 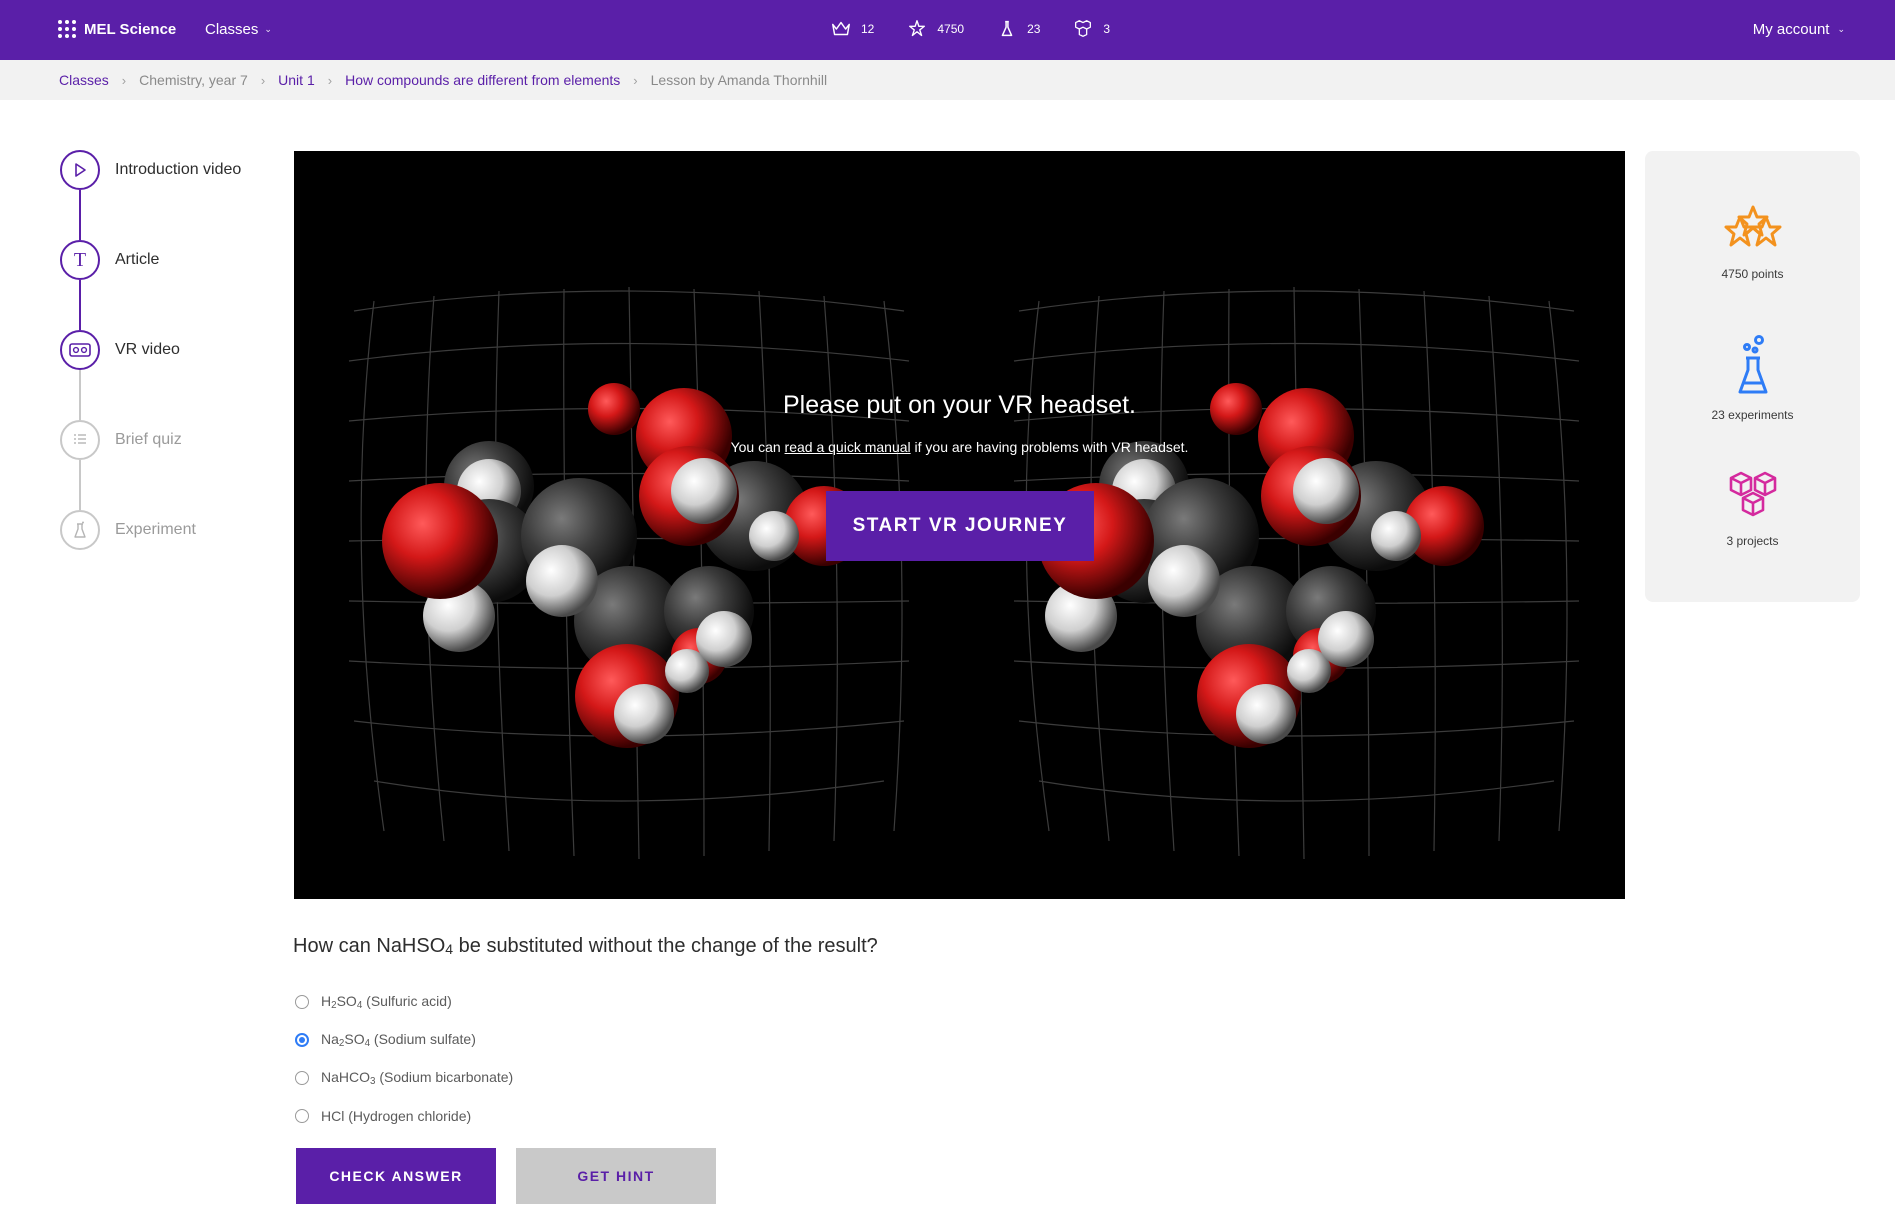 I want to click on experiments-summary: 23 experiments, so click(x=1752, y=378).